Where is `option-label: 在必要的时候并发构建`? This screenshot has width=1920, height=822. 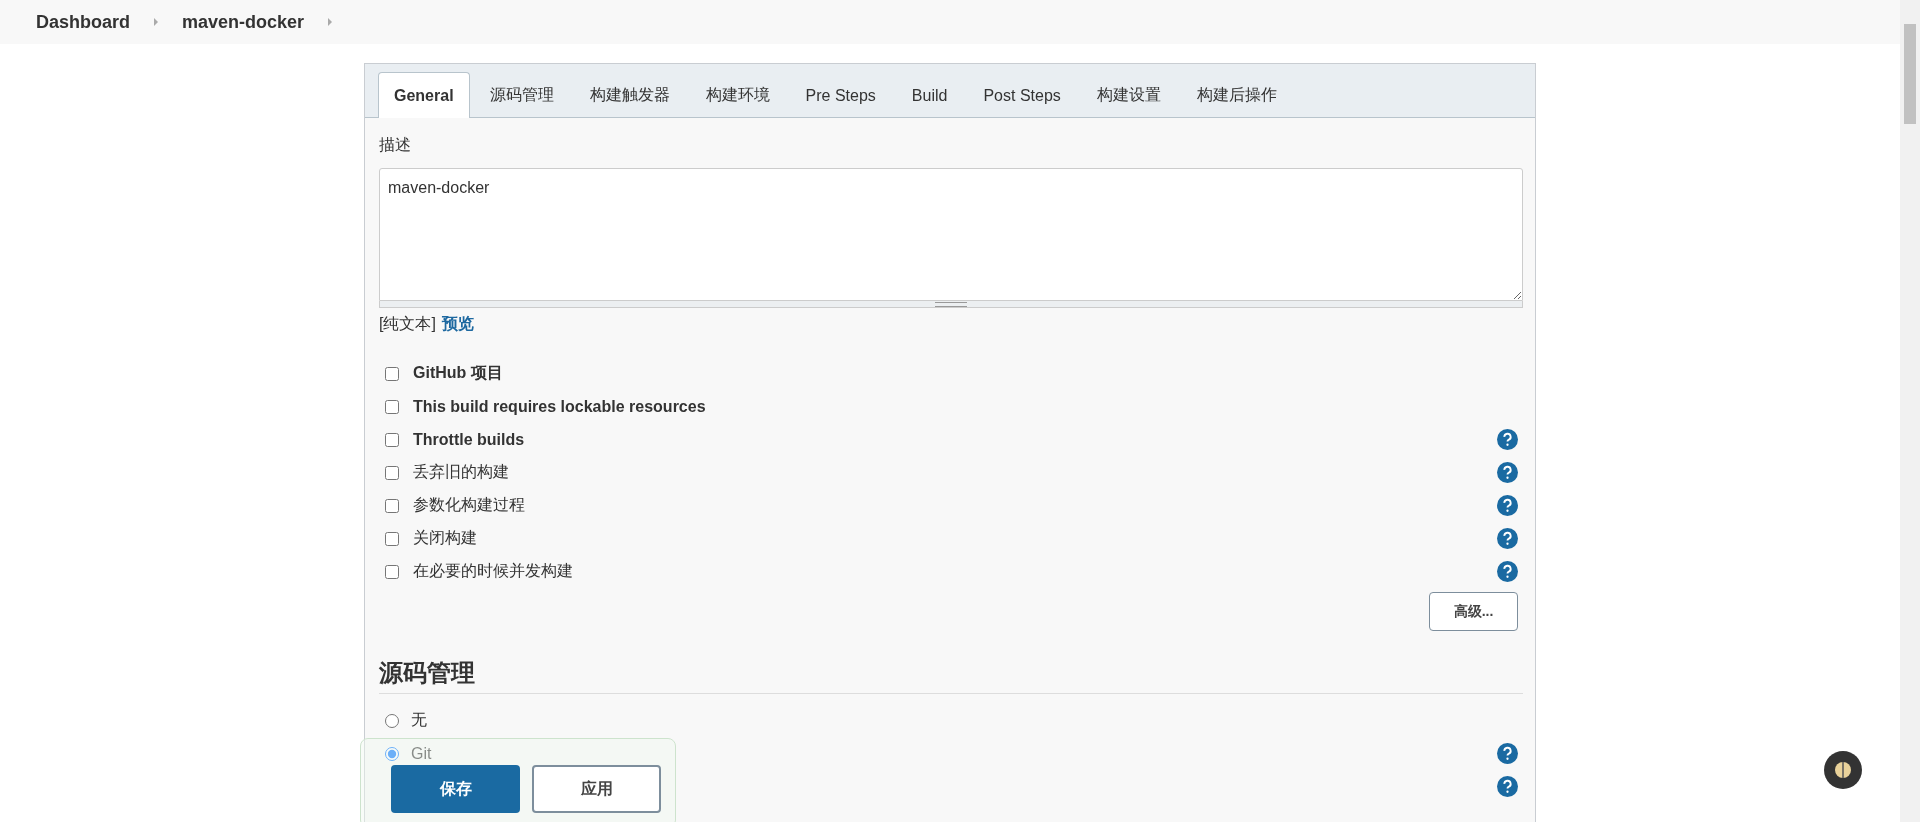 option-label: 在必要的时候并发构建 is located at coordinates (493, 571).